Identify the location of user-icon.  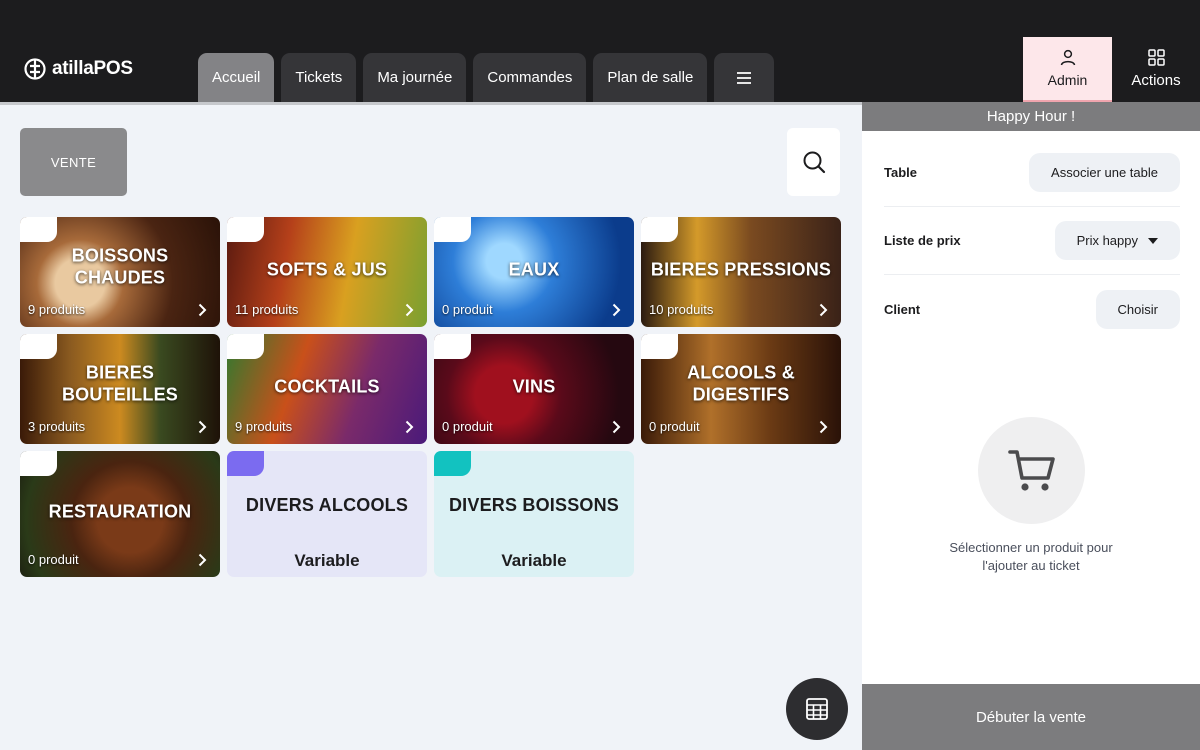
(1067, 57).